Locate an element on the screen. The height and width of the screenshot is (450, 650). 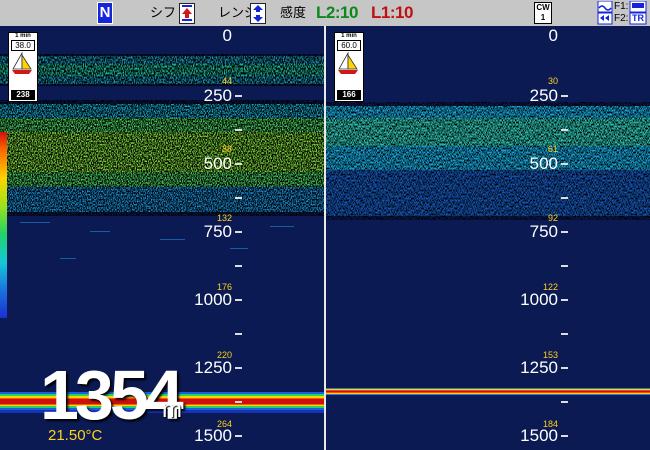
gauge-bottom-value: 166 is located at coordinates (349, 95).